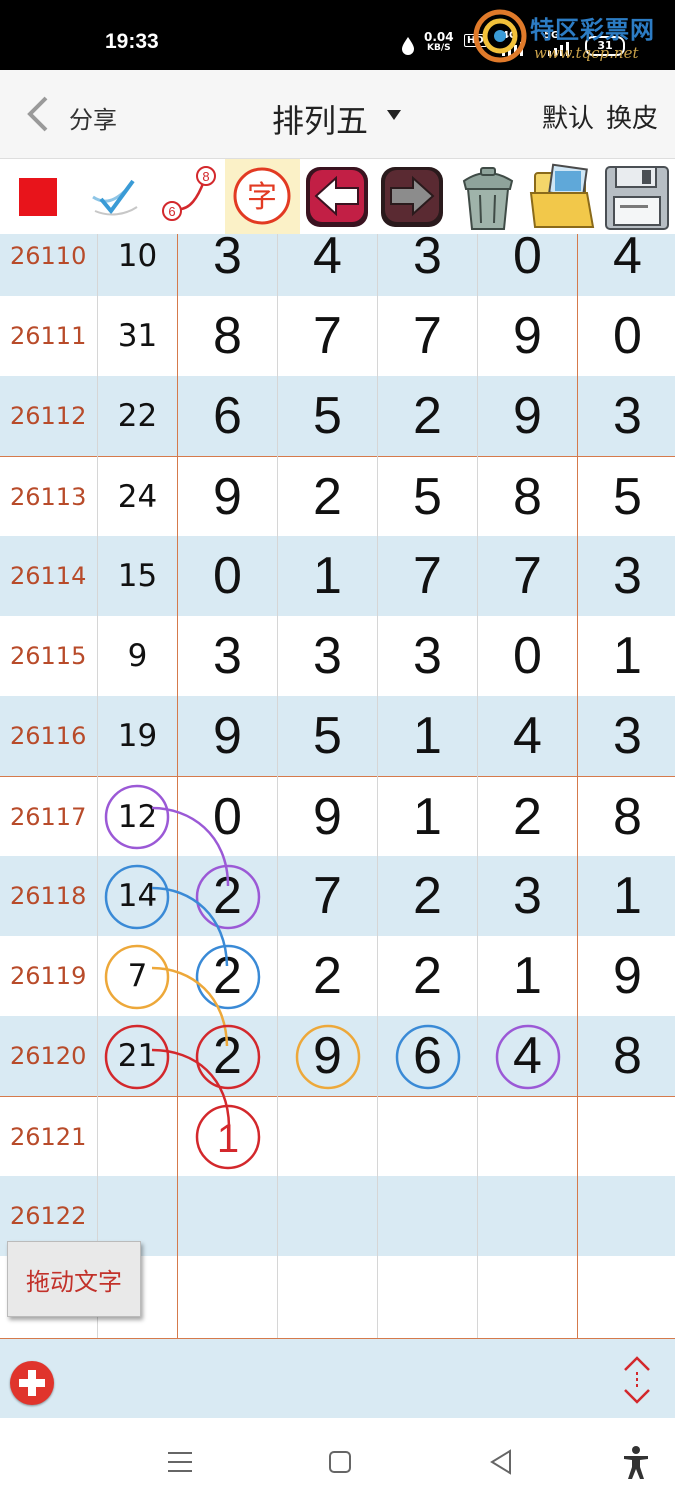 This screenshot has width=675, height=1500. I want to click on table-row: 26112 22 6 5 2 9 3, so click(337, 416).